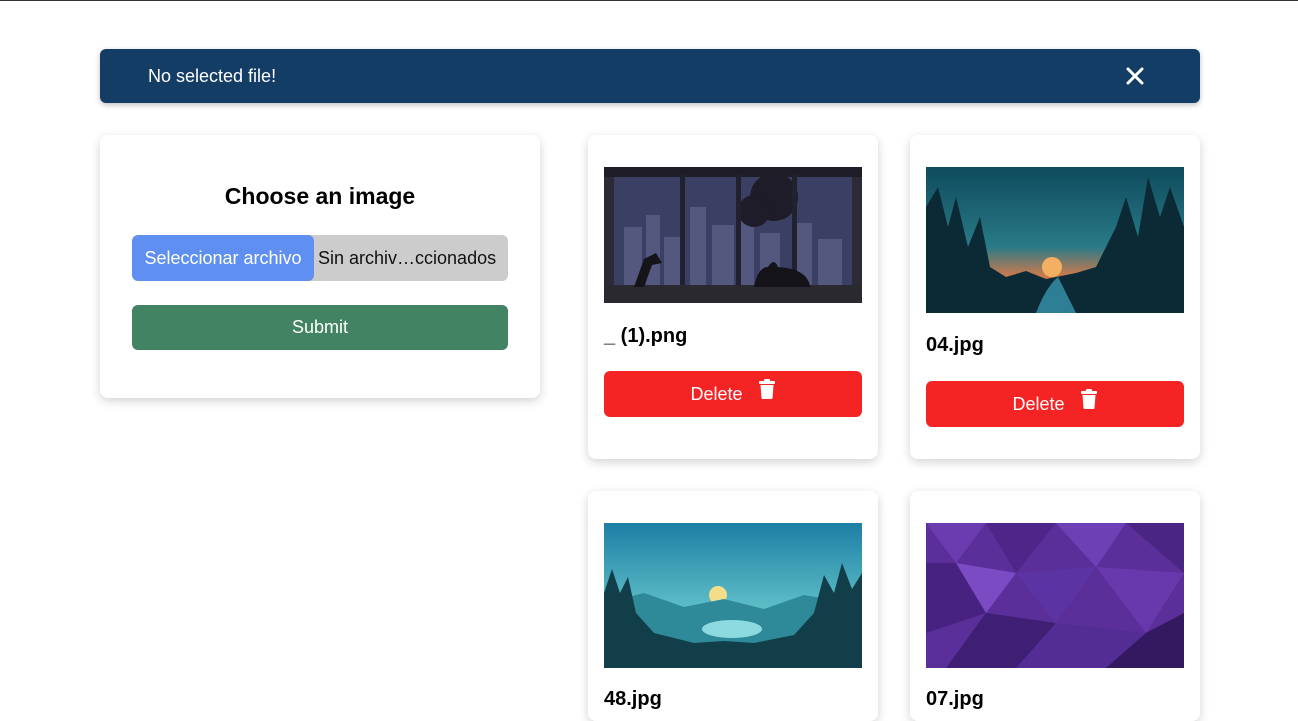 This screenshot has height=721, width=1298. What do you see at coordinates (955, 345) in the screenshot?
I see `image-name: 04.jpg` at bounding box center [955, 345].